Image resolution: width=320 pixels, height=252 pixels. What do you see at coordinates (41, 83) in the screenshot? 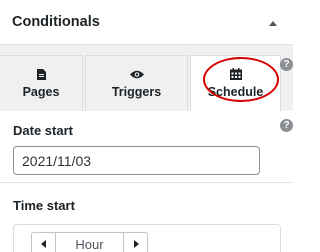
I see `tab-pages: Pages` at bounding box center [41, 83].